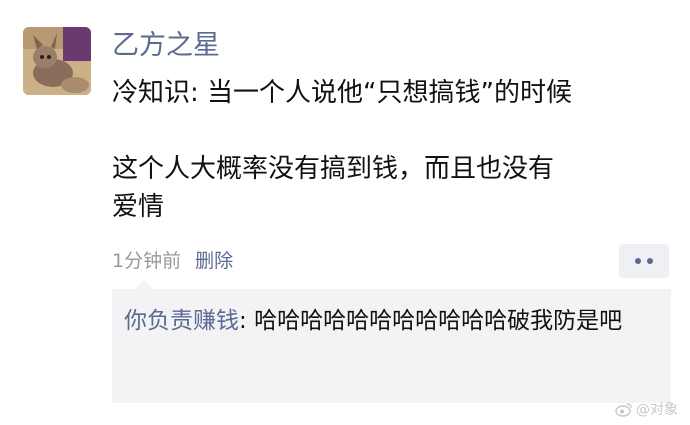 The image size is (690, 425). What do you see at coordinates (657, 410) in the screenshot?
I see `watermark-text: @对象` at bounding box center [657, 410].